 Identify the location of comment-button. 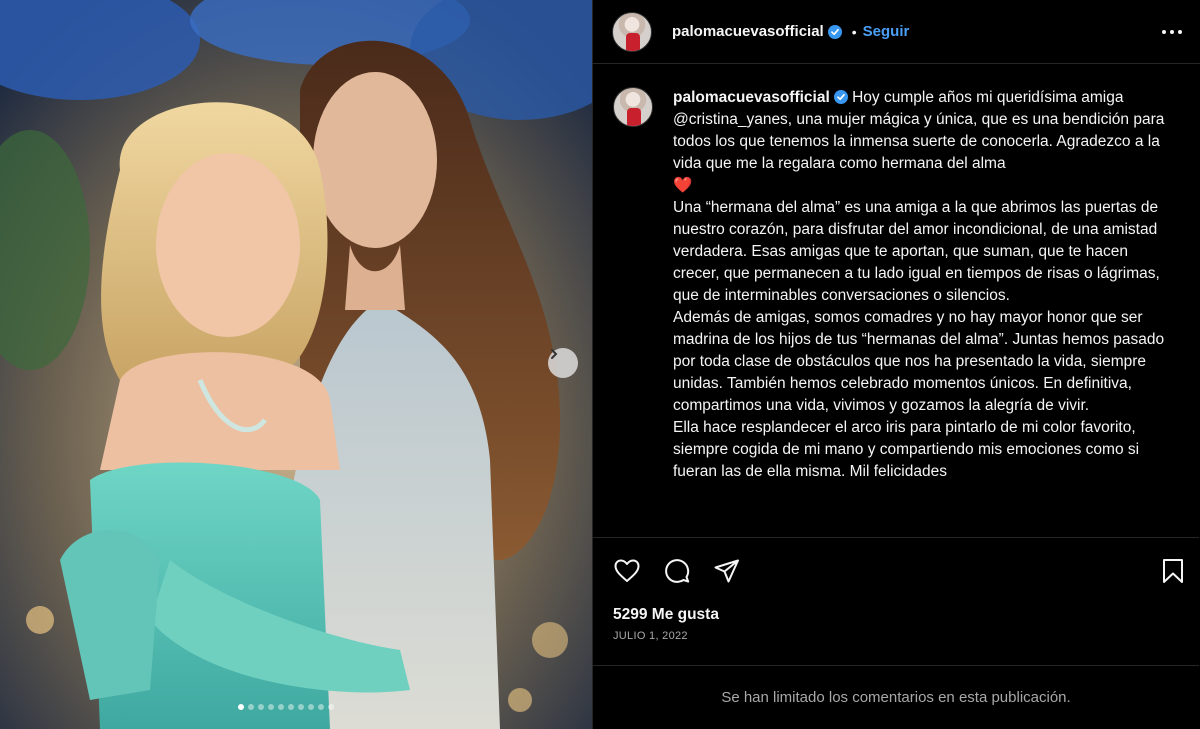
(677, 571).